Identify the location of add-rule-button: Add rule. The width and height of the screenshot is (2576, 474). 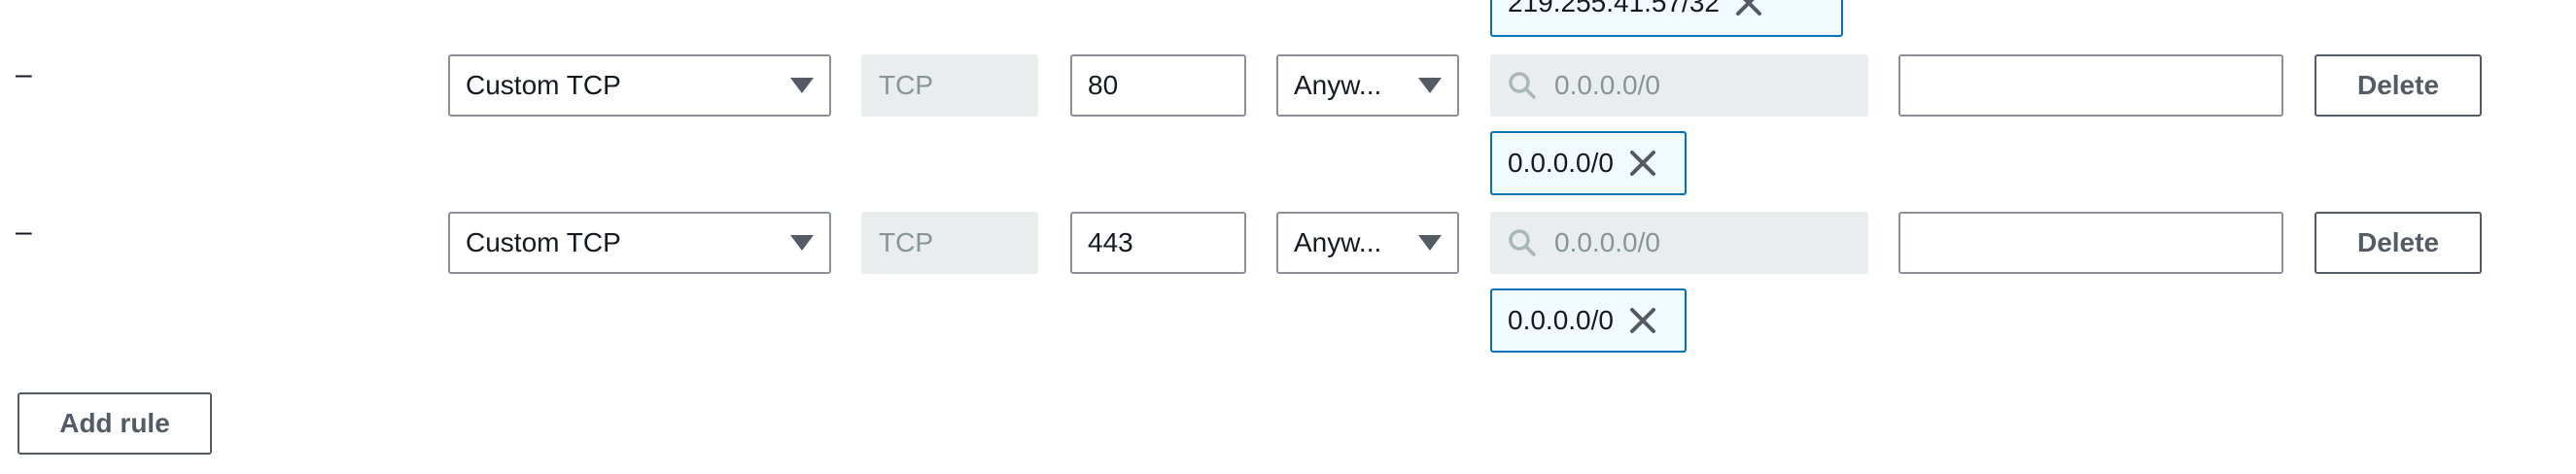
(114, 424).